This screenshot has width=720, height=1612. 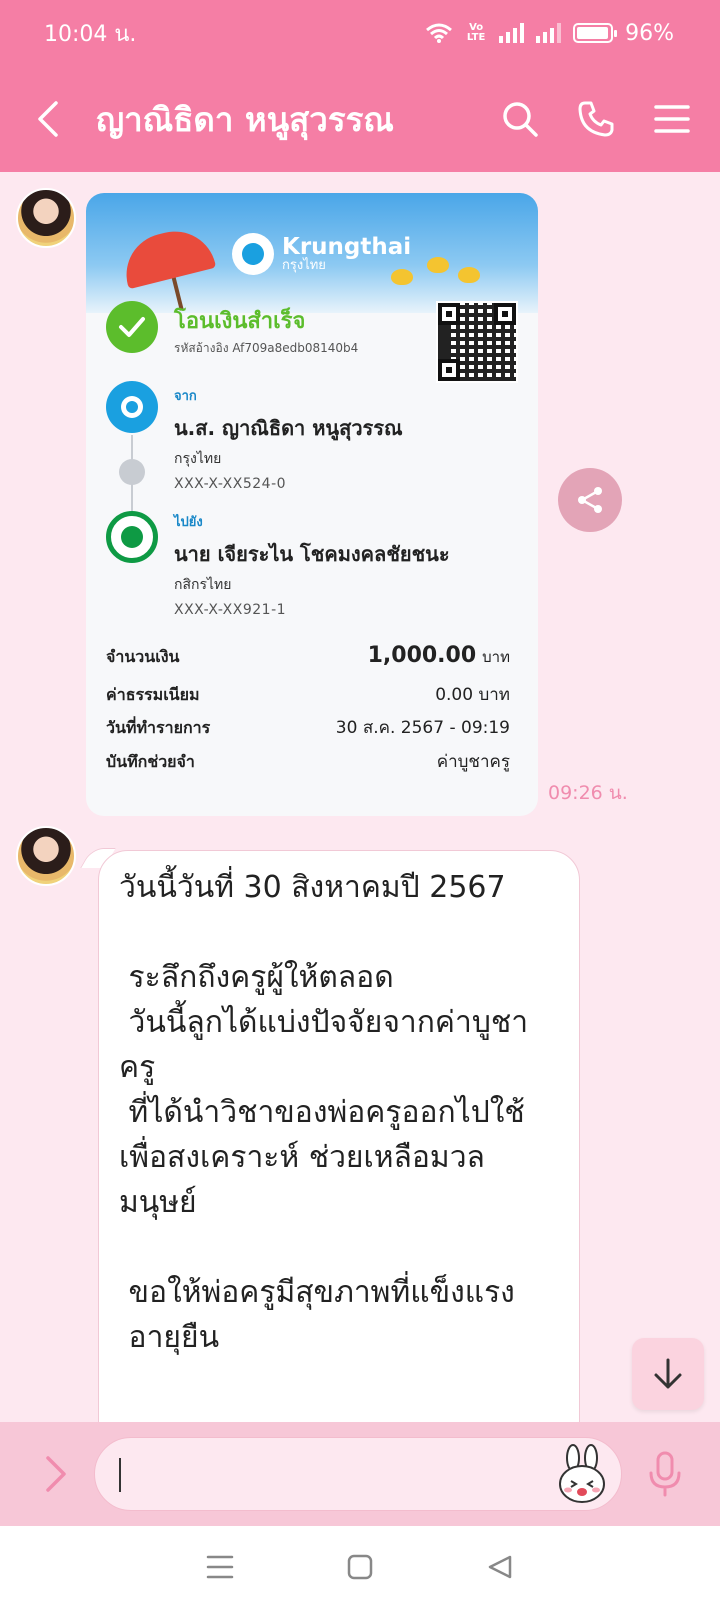 What do you see at coordinates (422, 728) in the screenshot?
I see `date-value: 30 ส.ค. 2567 - 09:19` at bounding box center [422, 728].